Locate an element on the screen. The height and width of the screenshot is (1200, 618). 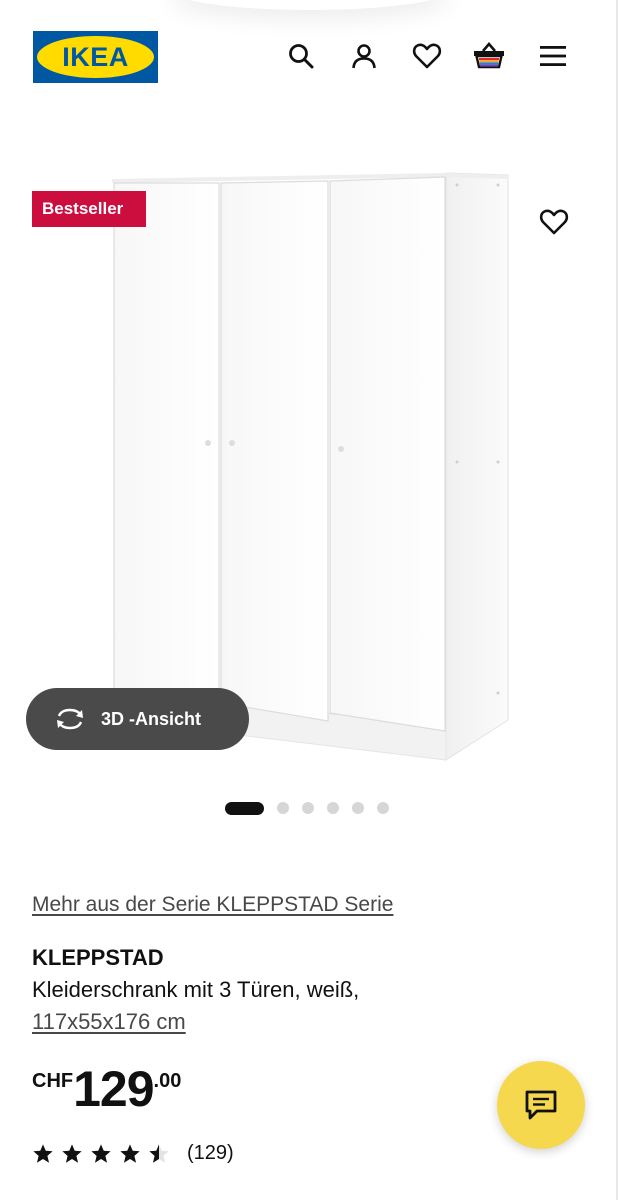
product-rating: (129) is located at coordinates (133, 1153).